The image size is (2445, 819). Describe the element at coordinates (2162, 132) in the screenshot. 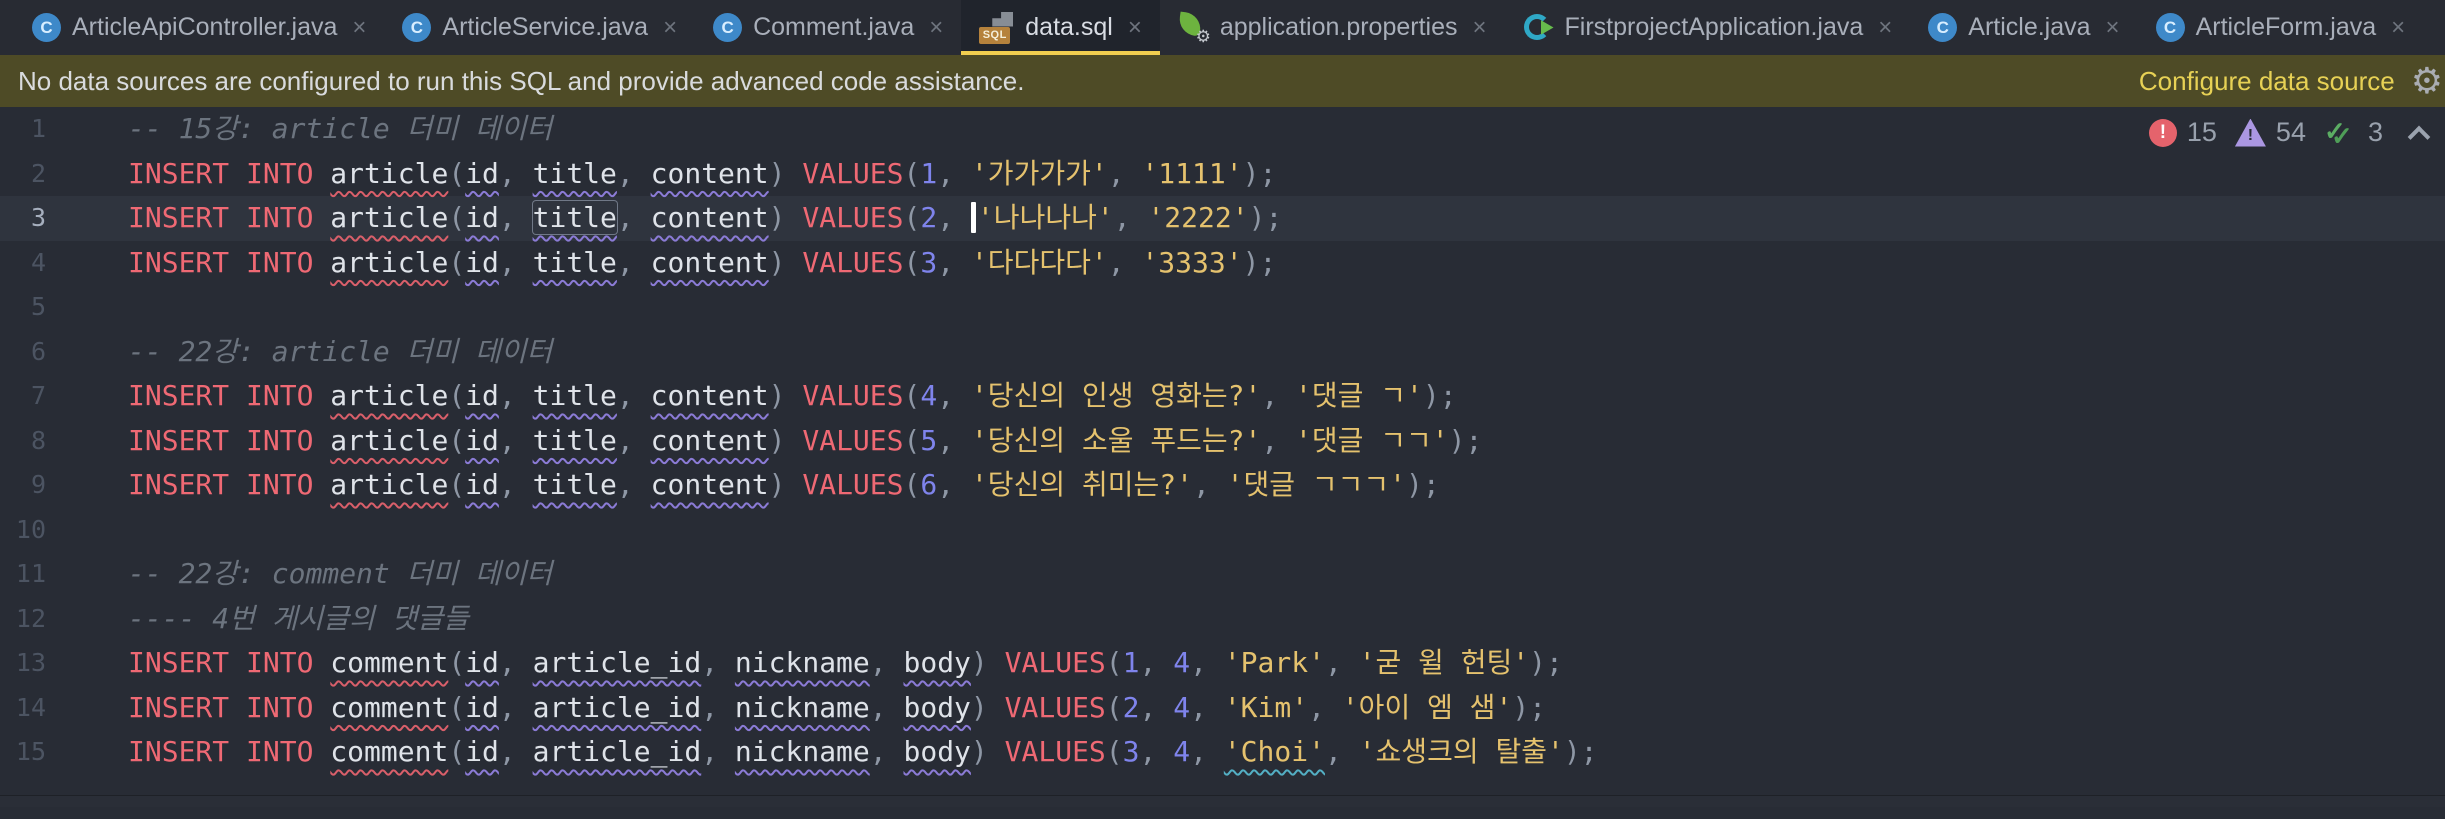

I see `error-icon: !` at that location.